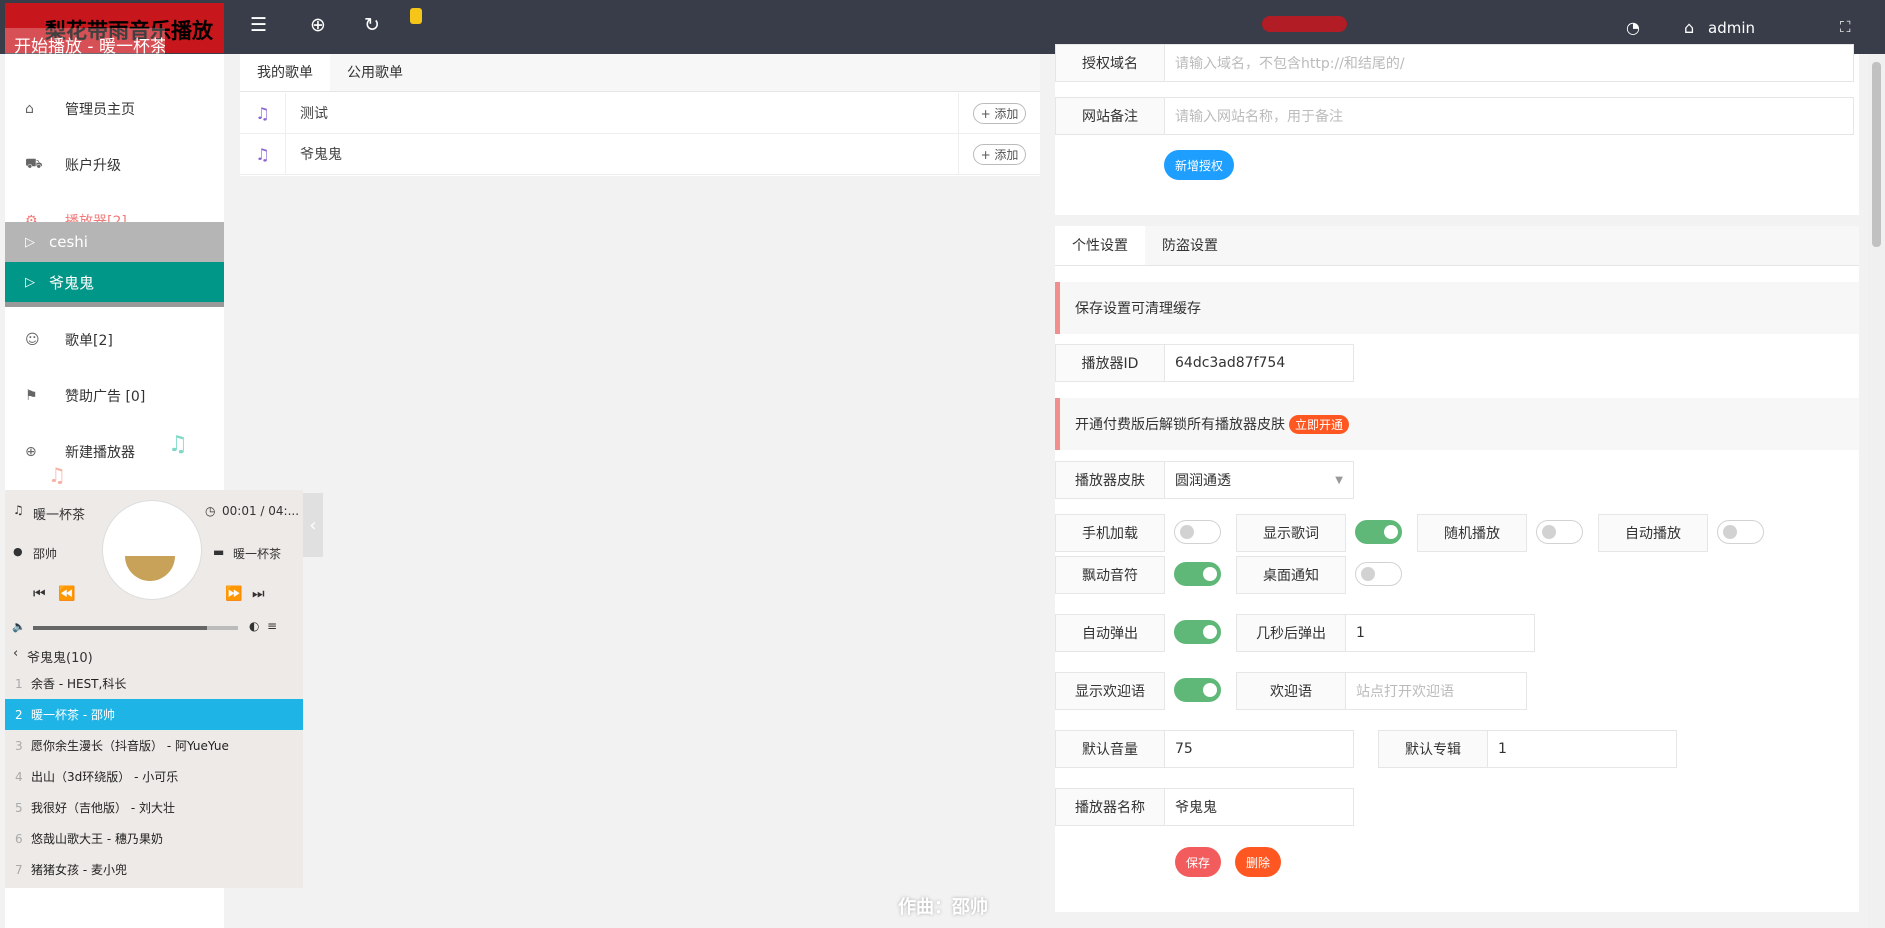 The image size is (1885, 928). I want to click on dashboard-icon: ◔, so click(1633, 27).